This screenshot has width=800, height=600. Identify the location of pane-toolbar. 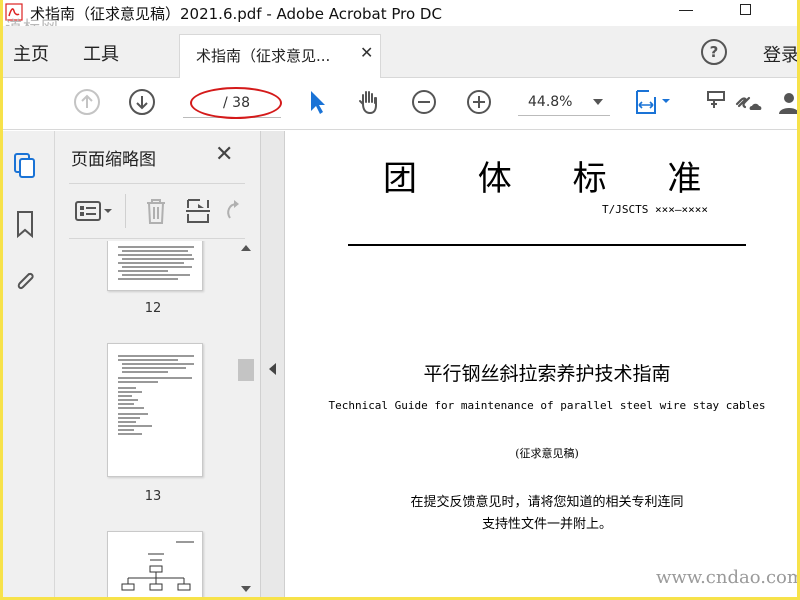
(157, 211).